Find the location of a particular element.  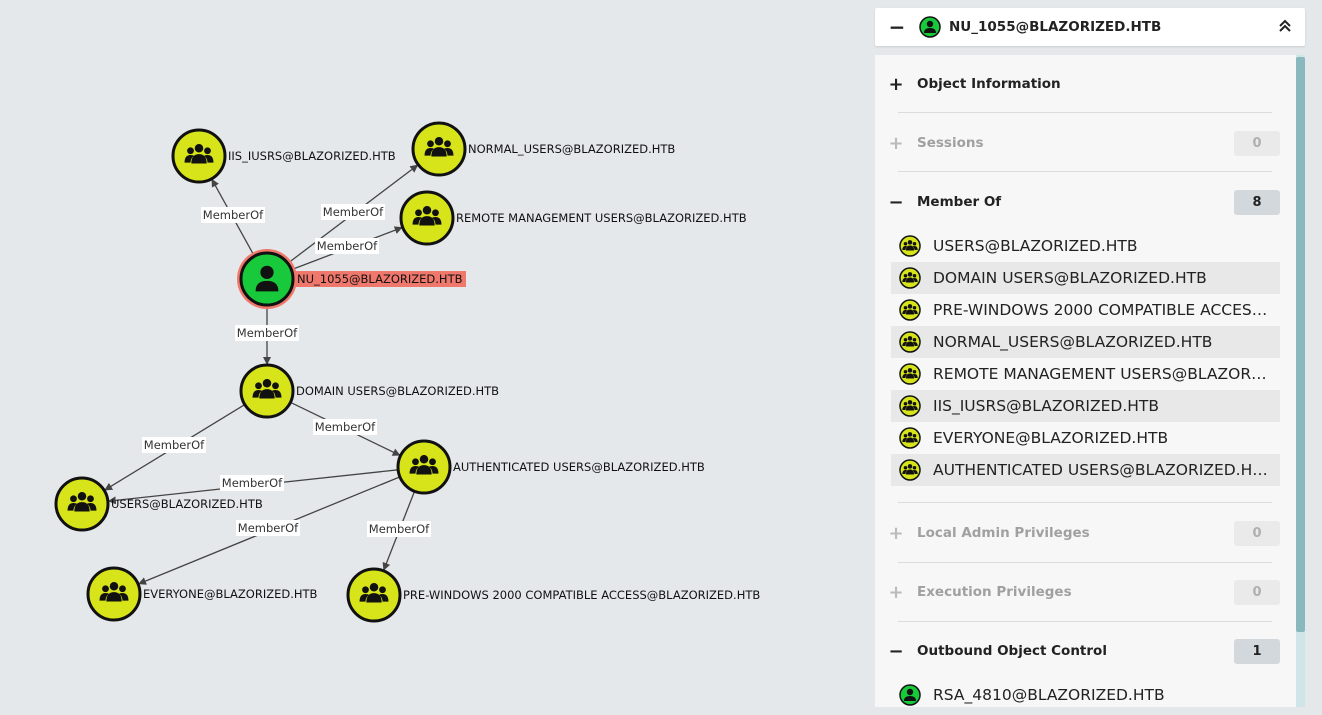

scrollbar is located at coordinates (1300, 381).